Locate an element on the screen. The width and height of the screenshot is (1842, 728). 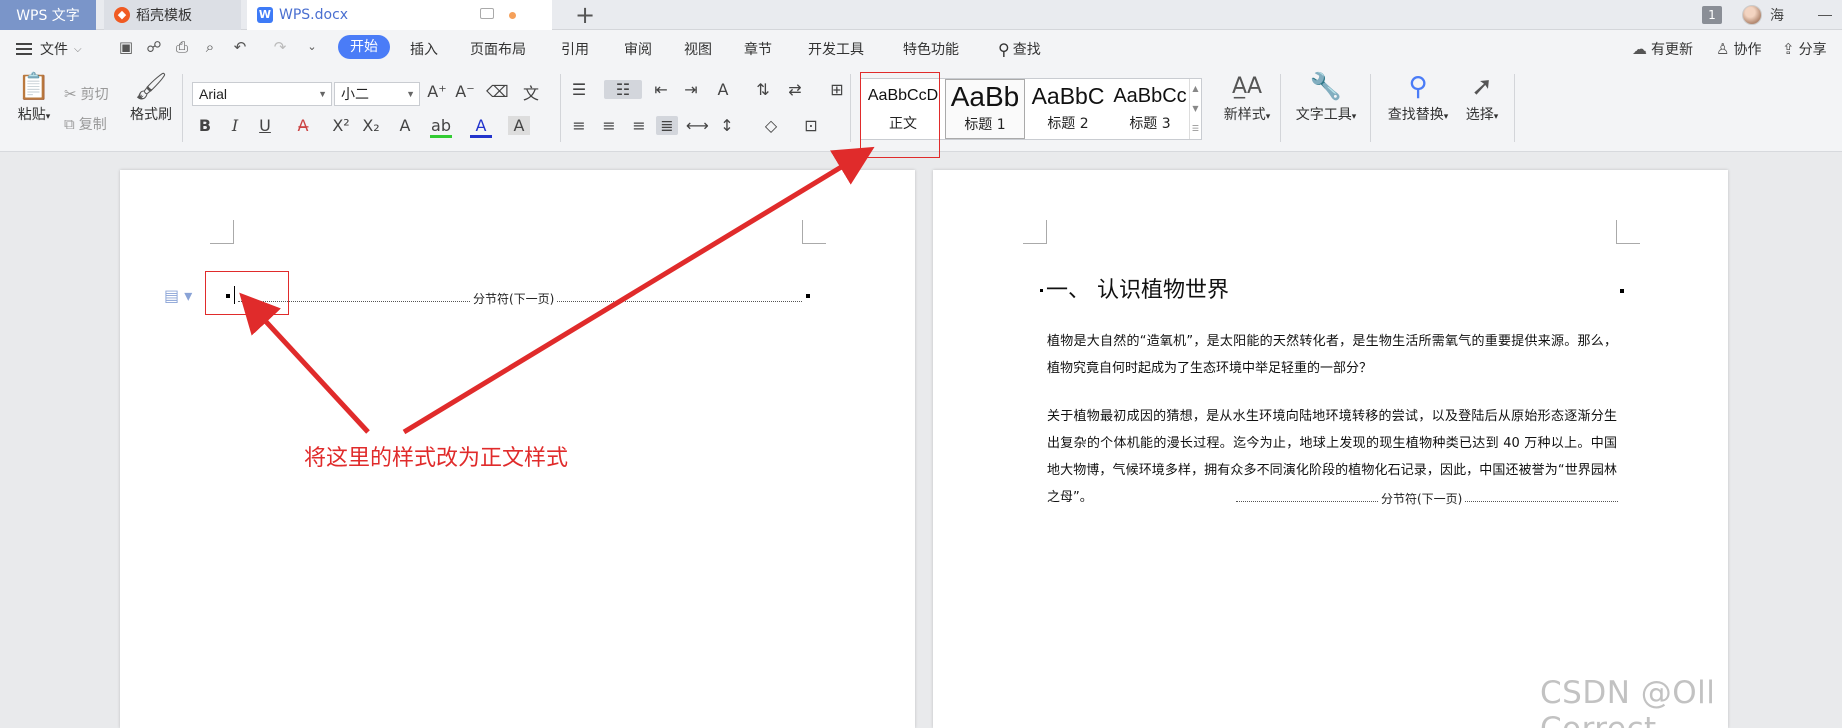
annotation-arrows is located at coordinates (557, 290).